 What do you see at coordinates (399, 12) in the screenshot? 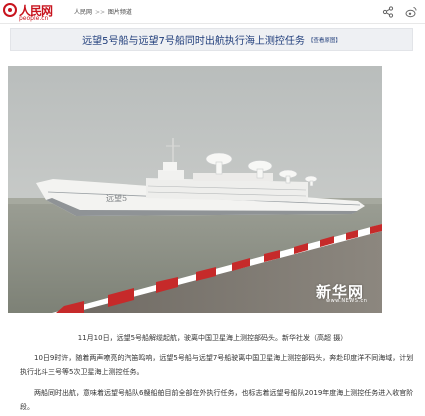
I see `top-icons` at bounding box center [399, 12].